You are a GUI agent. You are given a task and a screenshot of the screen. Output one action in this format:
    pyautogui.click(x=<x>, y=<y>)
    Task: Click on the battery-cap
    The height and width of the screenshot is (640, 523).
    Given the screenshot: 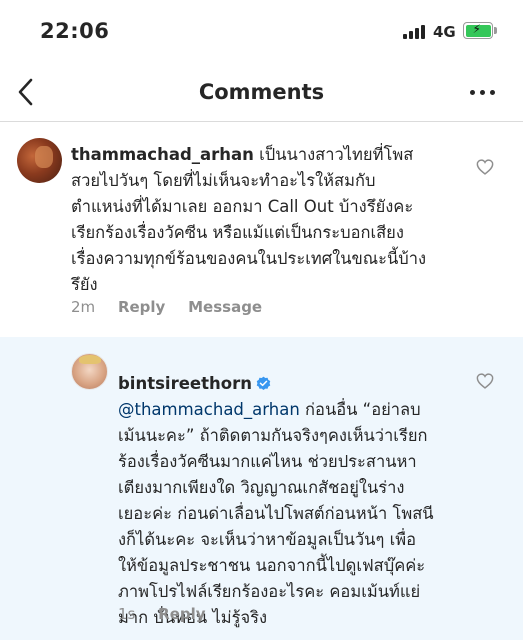 What is the action you would take?
    pyautogui.click(x=495, y=30)
    